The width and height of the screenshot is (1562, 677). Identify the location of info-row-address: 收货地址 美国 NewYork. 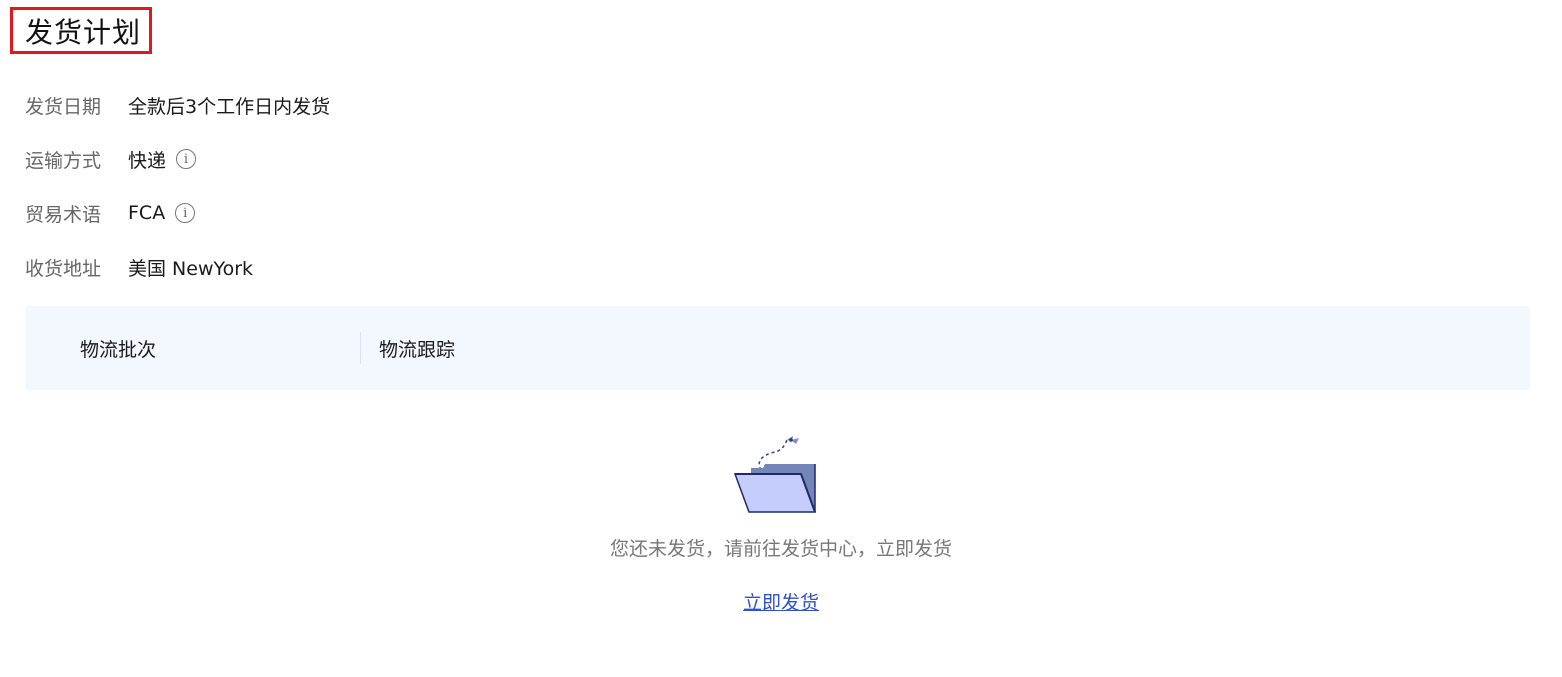
(139, 267).